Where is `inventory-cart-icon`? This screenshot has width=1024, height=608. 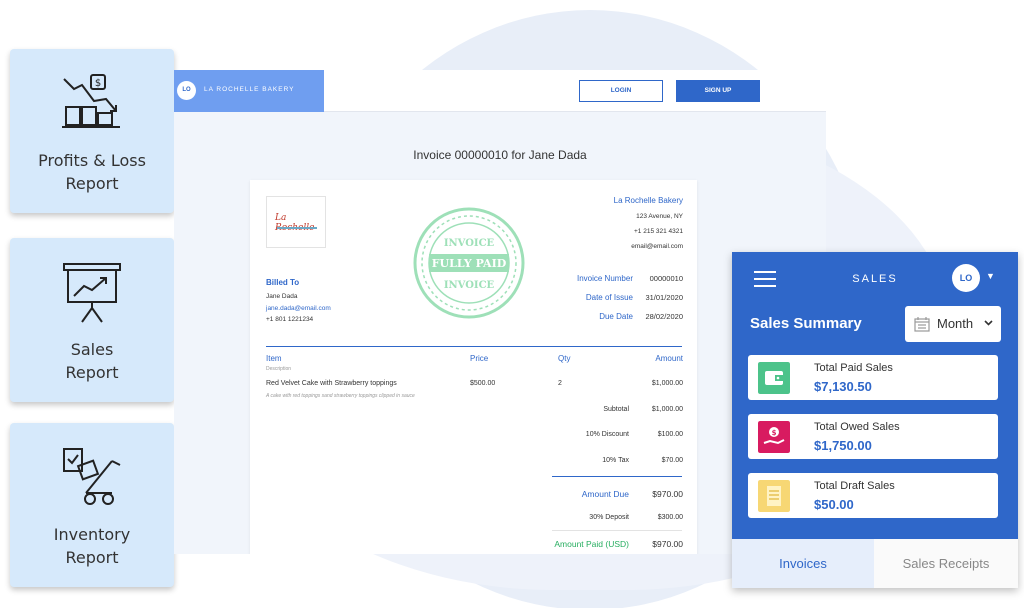 inventory-cart-icon is located at coordinates (92, 476).